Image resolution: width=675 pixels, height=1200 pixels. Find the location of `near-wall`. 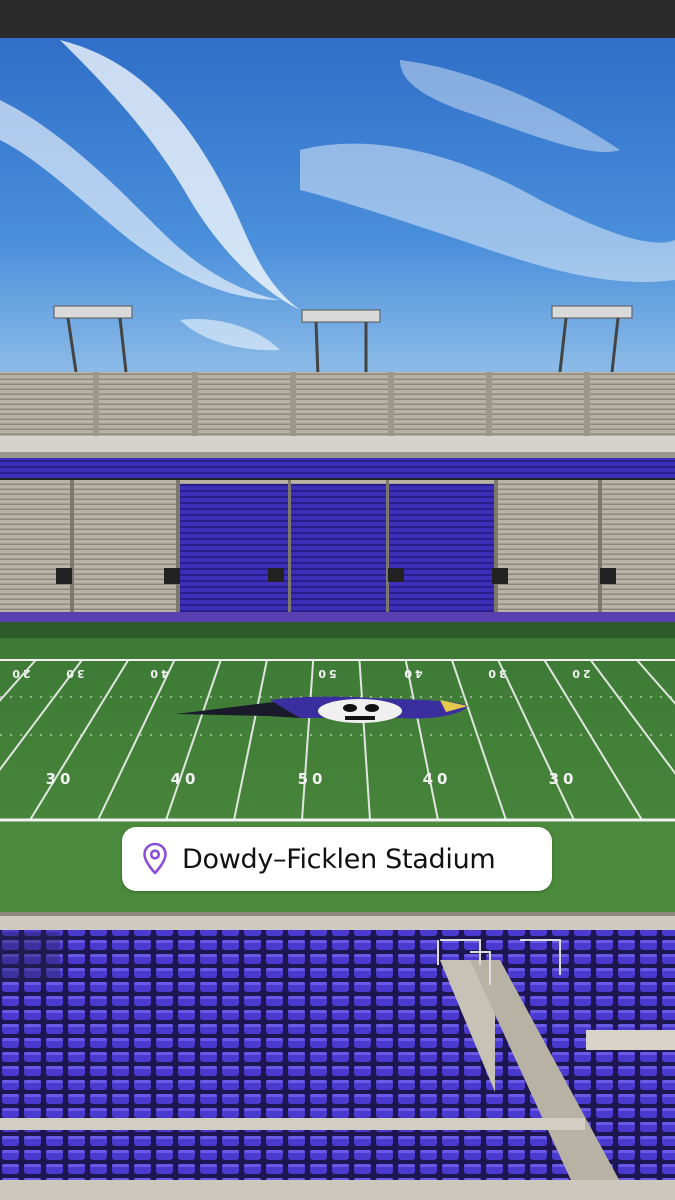

near-wall is located at coordinates (337, 922).